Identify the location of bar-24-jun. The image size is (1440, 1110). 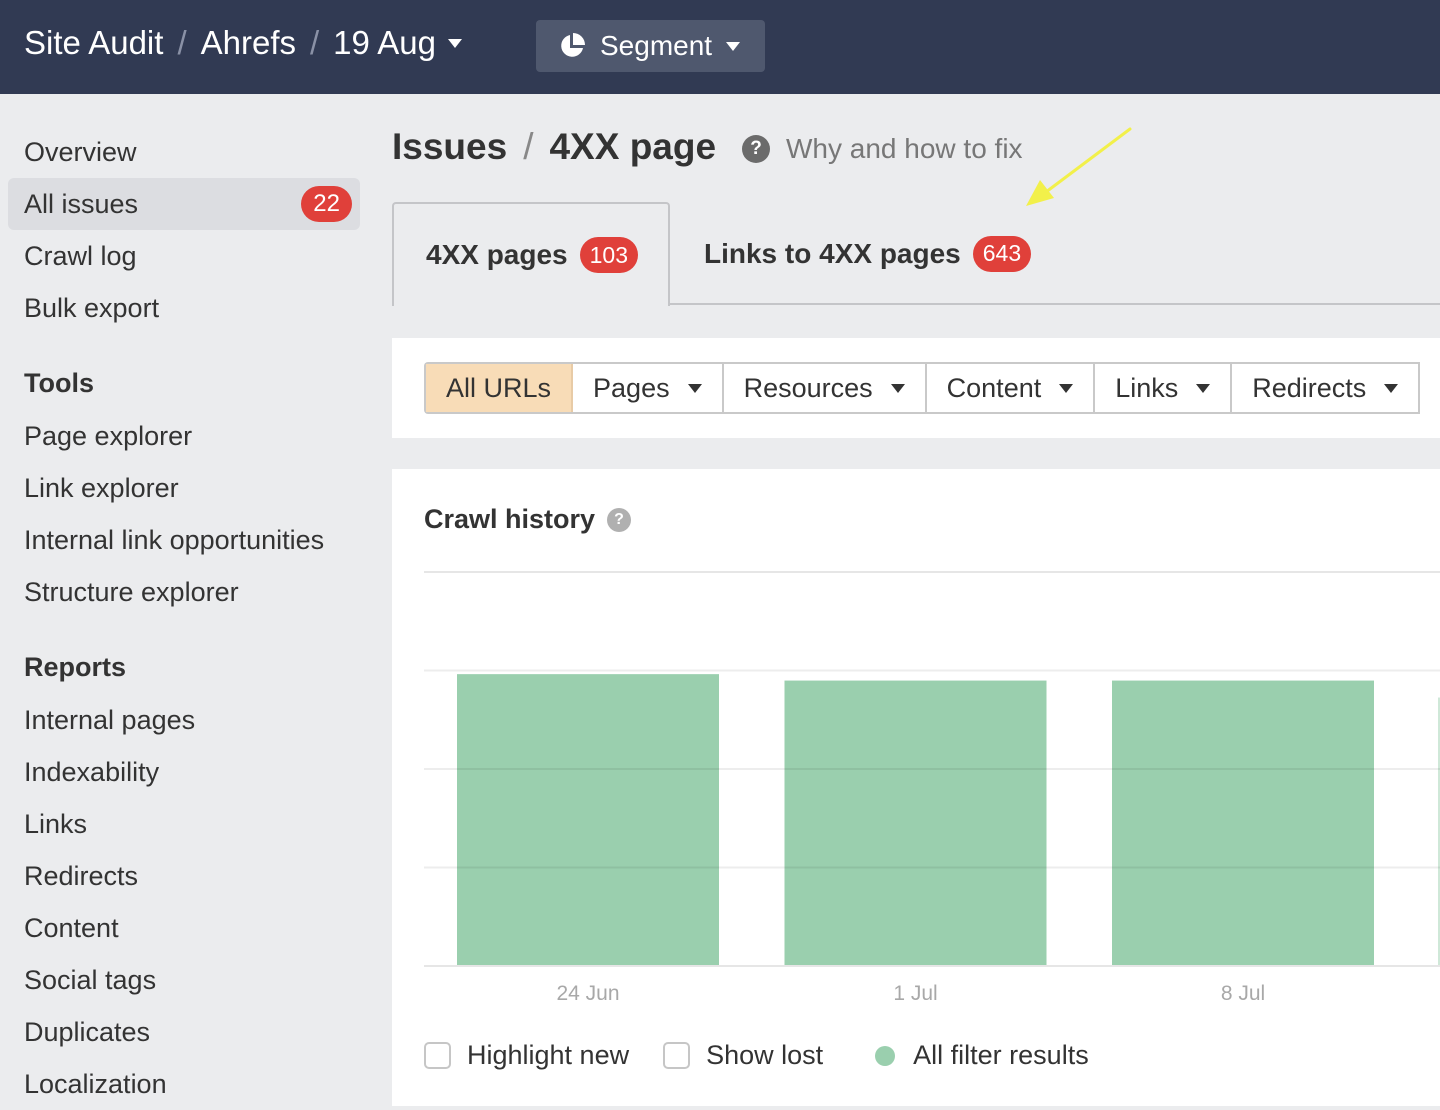
(588, 820).